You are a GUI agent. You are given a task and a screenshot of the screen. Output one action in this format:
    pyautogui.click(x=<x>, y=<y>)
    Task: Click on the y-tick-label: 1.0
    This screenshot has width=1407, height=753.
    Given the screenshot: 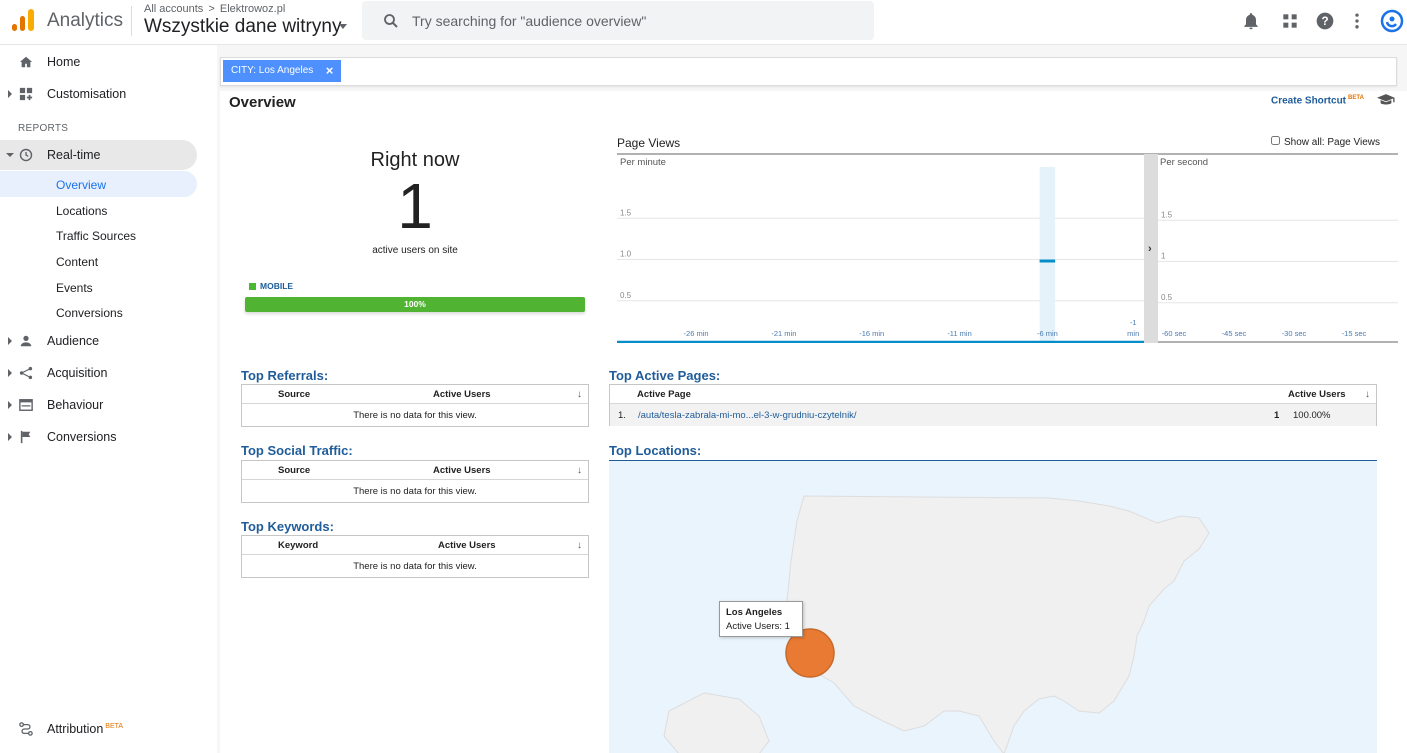 What is the action you would take?
    pyautogui.click(x=626, y=254)
    